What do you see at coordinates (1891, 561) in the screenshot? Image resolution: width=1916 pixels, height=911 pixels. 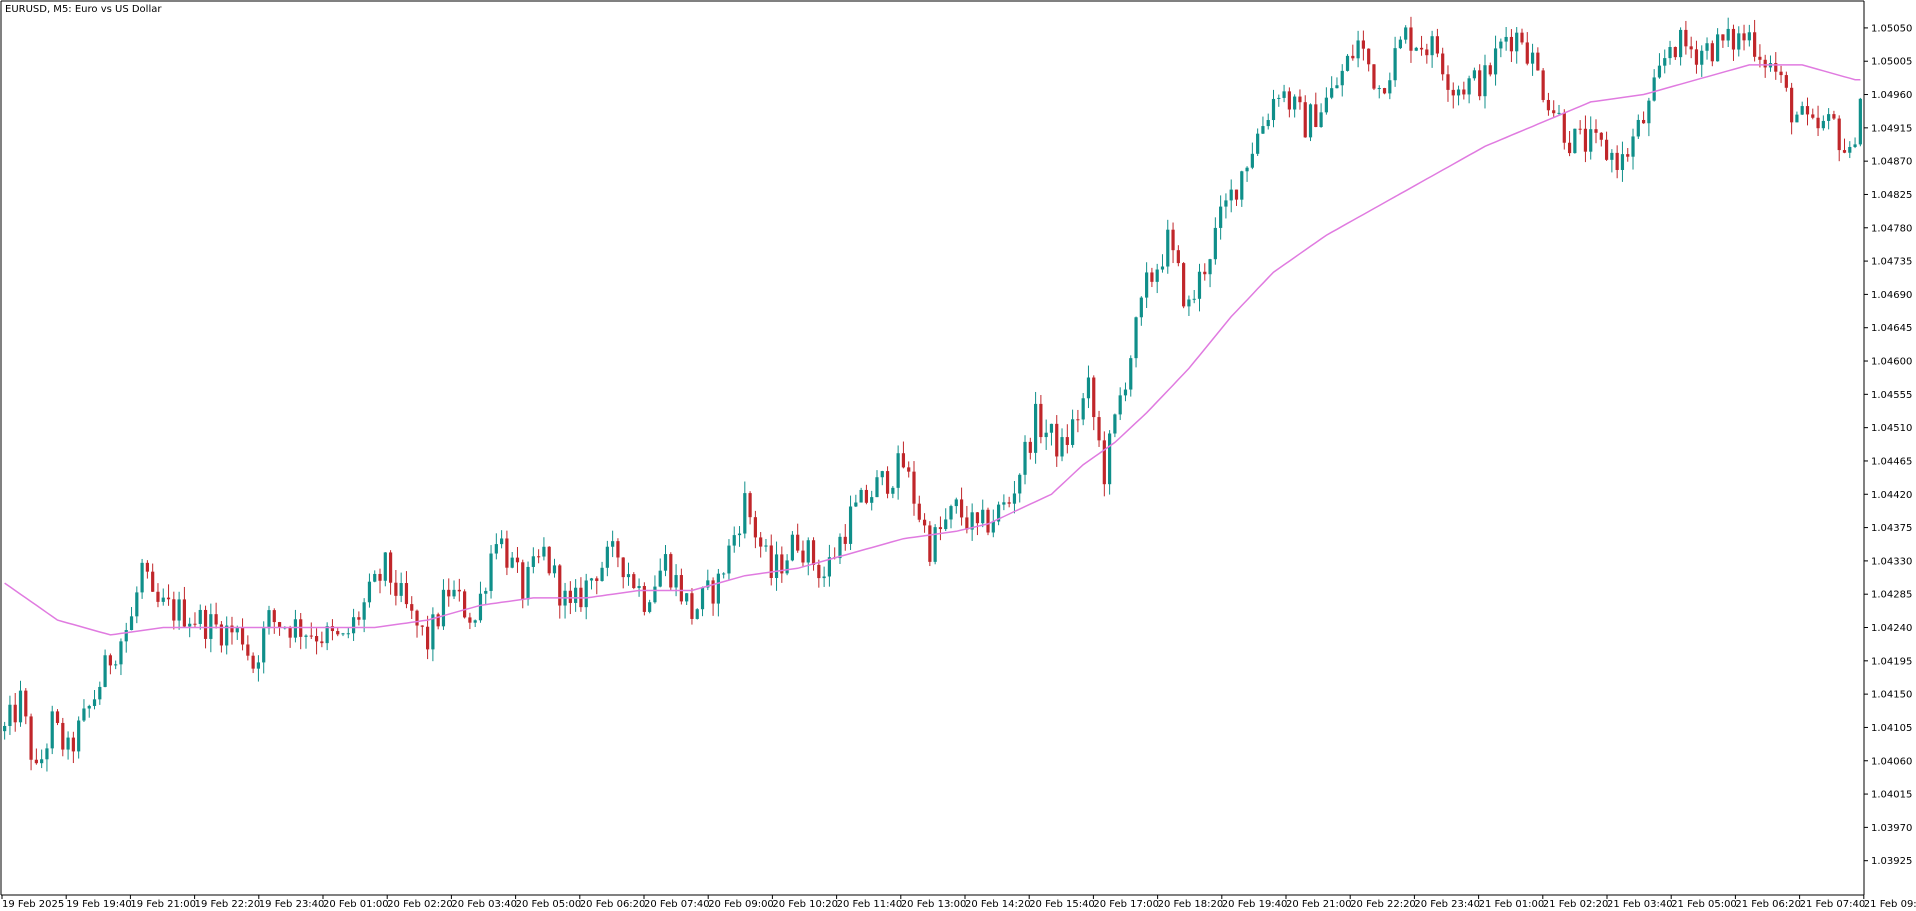 I see `price-tick-label: 1.04330` at bounding box center [1891, 561].